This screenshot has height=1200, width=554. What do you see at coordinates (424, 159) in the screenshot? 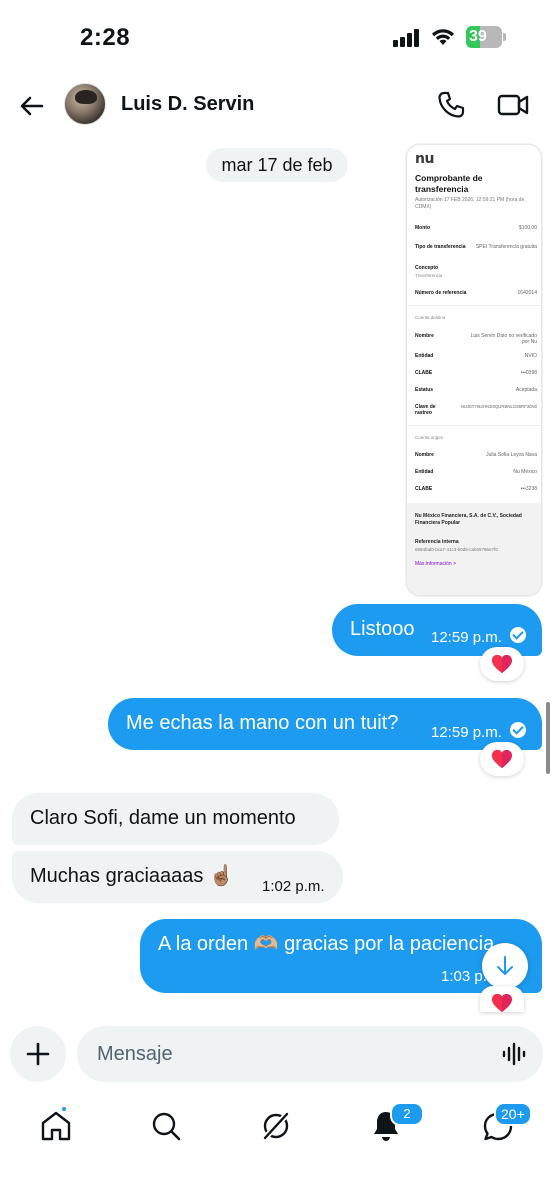
I see `nu-logo: nu` at bounding box center [424, 159].